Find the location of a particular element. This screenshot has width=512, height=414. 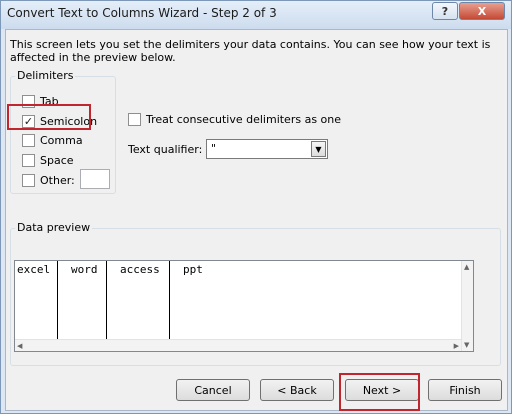

help-button: ? is located at coordinates (445, 11).